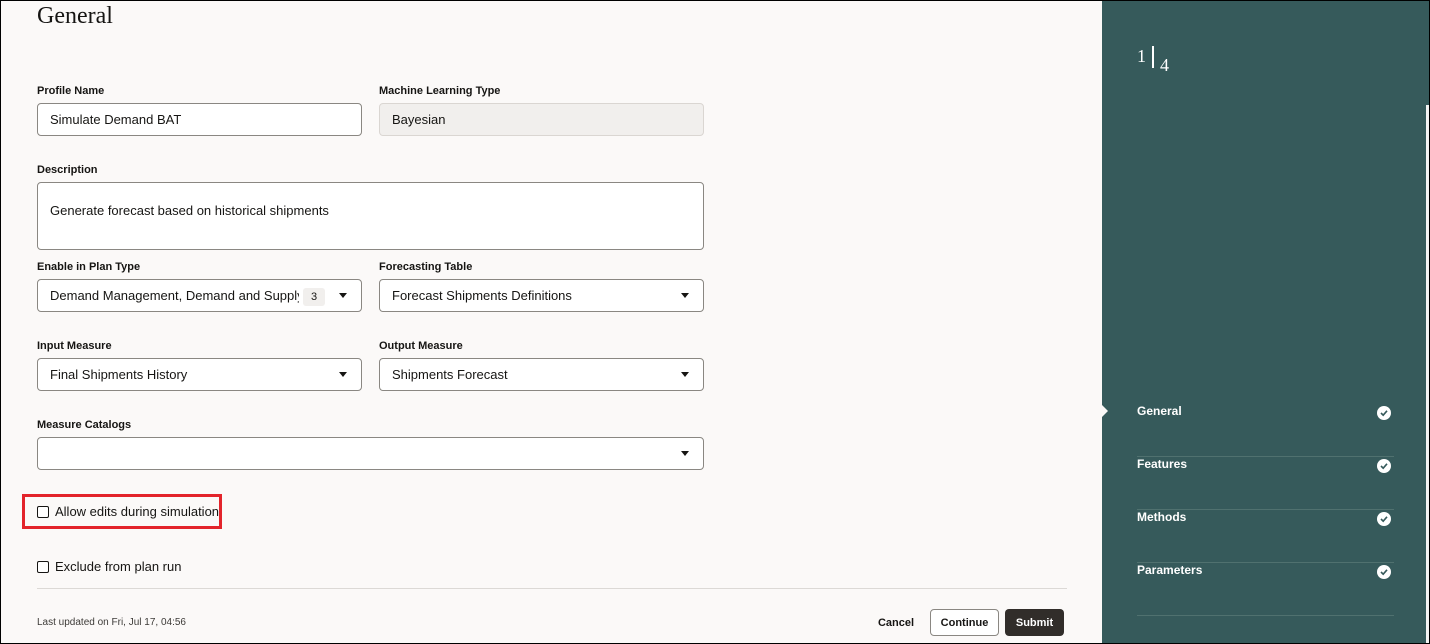 The width and height of the screenshot is (1430, 644). I want to click on step-label: Features, so click(1162, 464).